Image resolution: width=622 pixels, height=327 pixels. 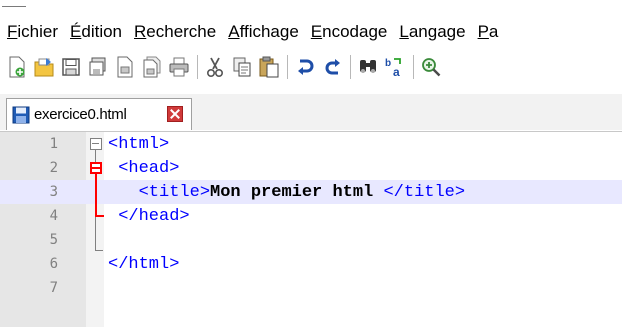 I want to click on redo-icon, so click(x=332, y=67).